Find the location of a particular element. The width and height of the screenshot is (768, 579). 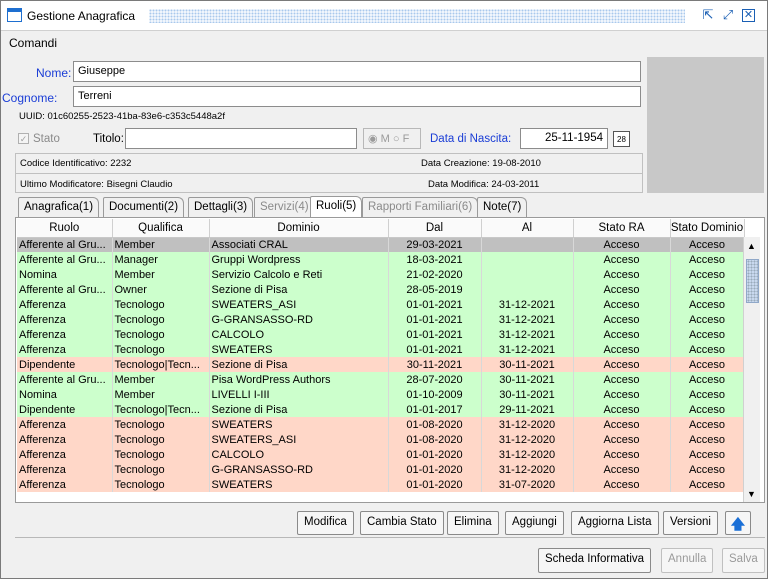

cell-dal: 01-08-2020 is located at coordinates (435, 424).